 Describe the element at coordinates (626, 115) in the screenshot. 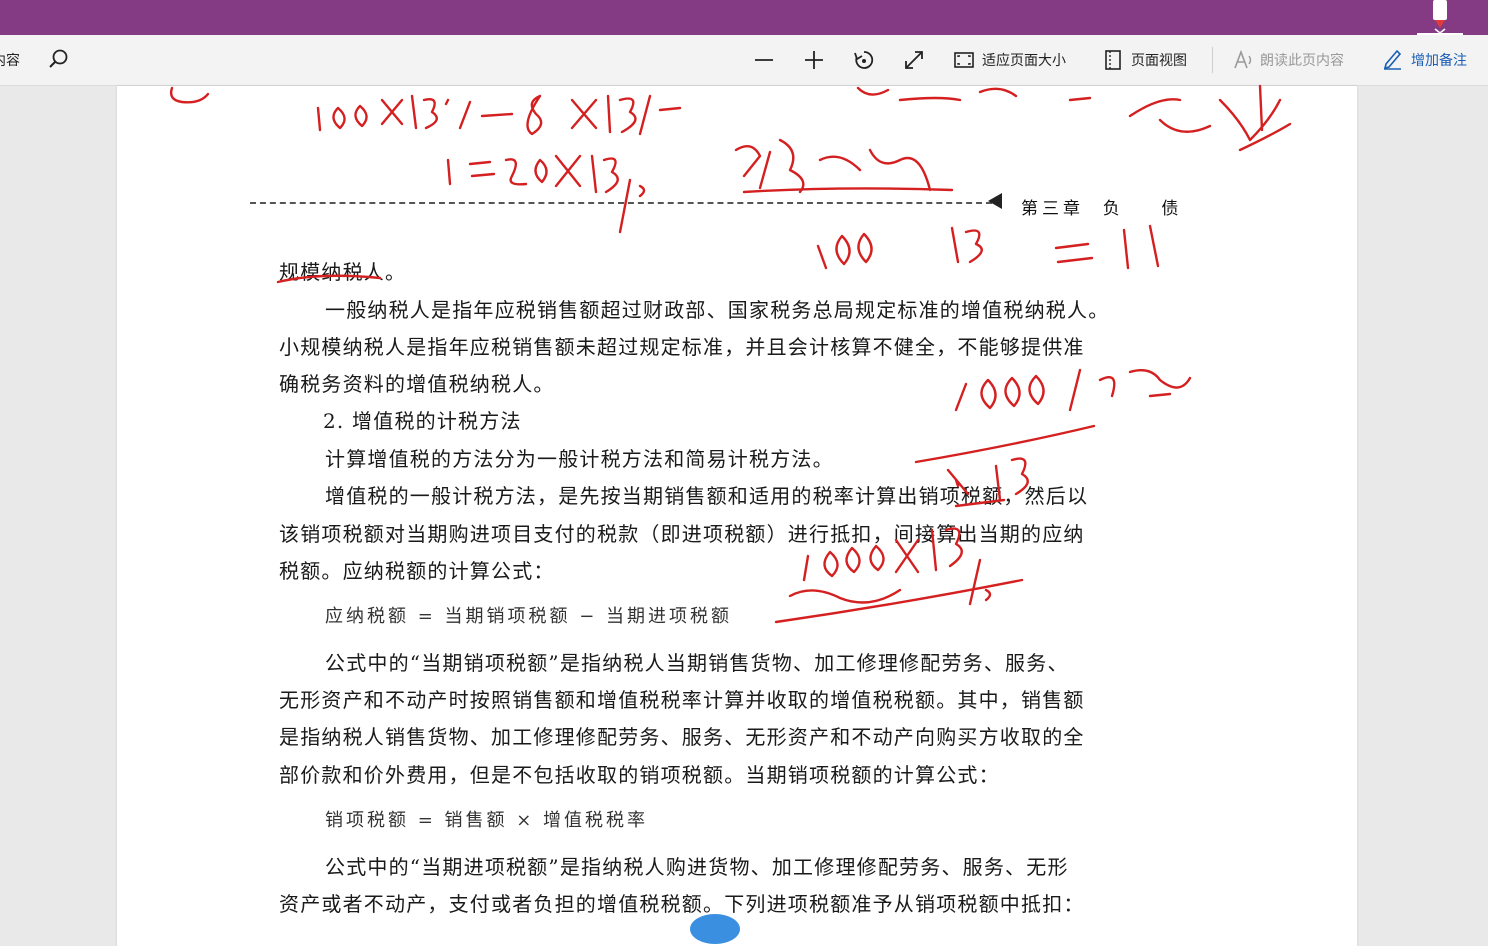

I see `ink-13-b` at that location.